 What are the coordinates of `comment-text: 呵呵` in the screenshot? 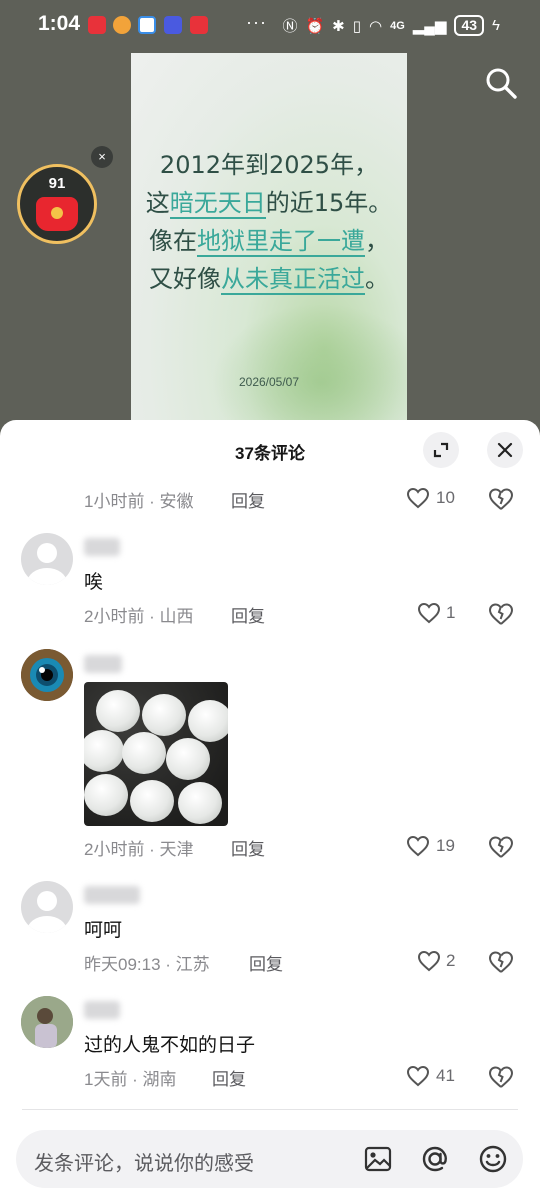 It's located at (103, 930).